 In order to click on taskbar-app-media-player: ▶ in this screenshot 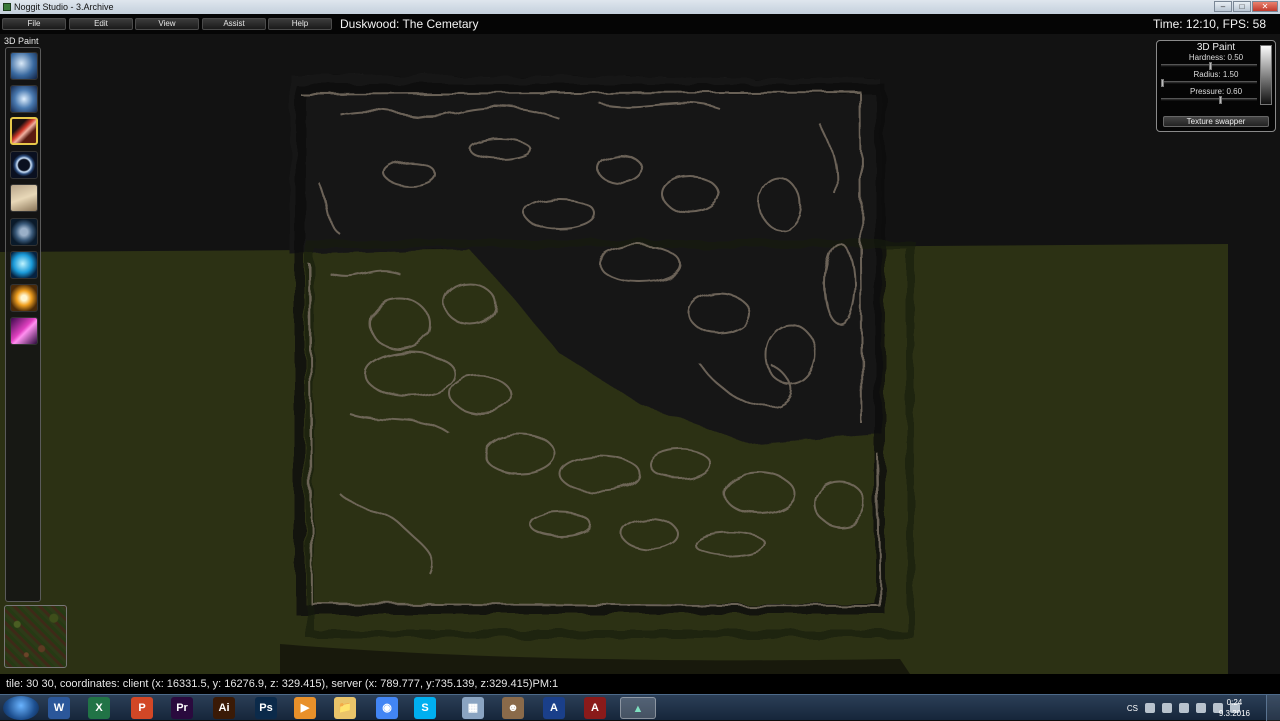, I will do `click(305, 708)`.